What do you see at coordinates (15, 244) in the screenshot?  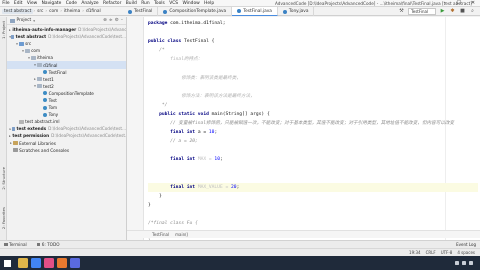 I see `terminal-tool-button: Terminal` at bounding box center [15, 244].